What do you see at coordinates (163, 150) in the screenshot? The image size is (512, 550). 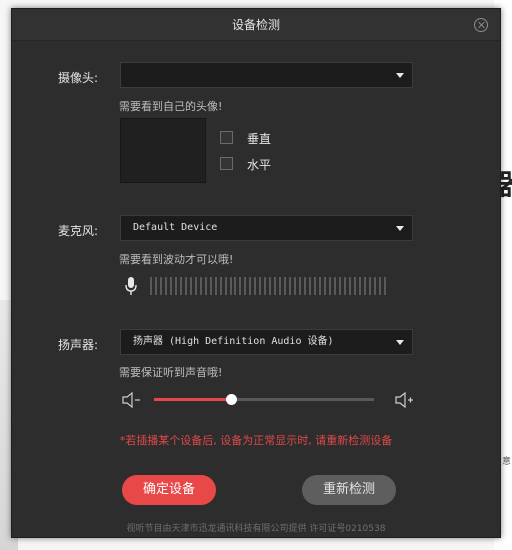 I see `camera-preview` at bounding box center [163, 150].